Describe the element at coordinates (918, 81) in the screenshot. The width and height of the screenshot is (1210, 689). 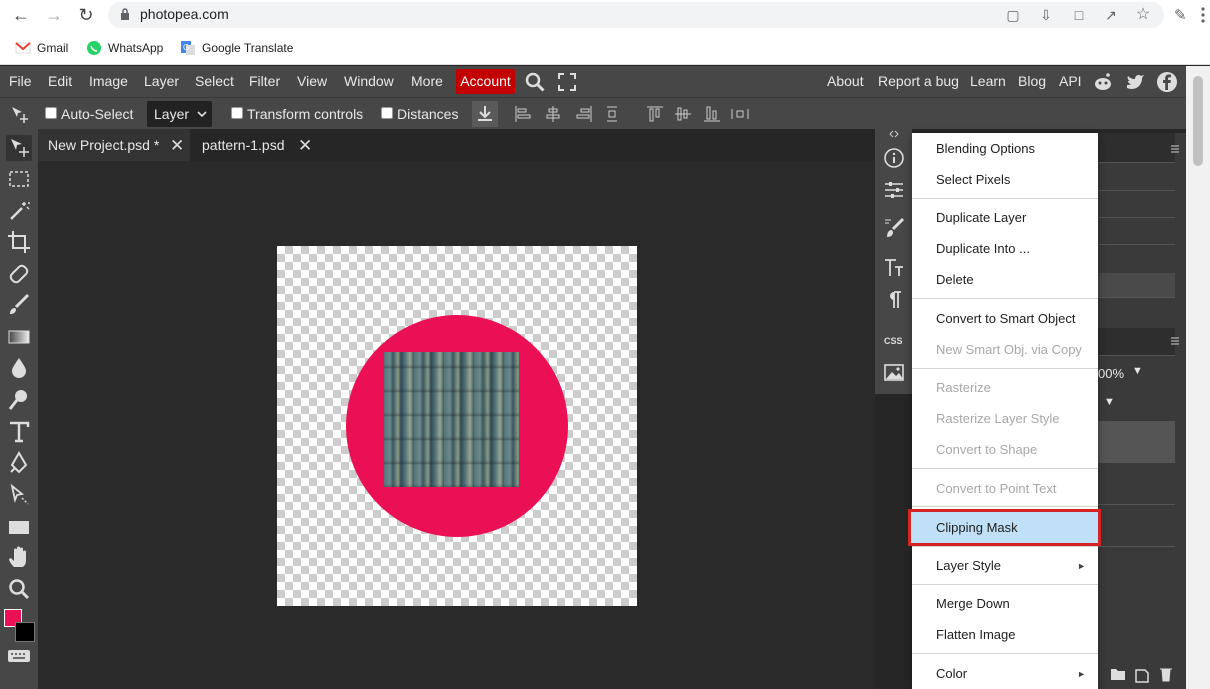
I see `link-report-bug: Report a bug` at that location.